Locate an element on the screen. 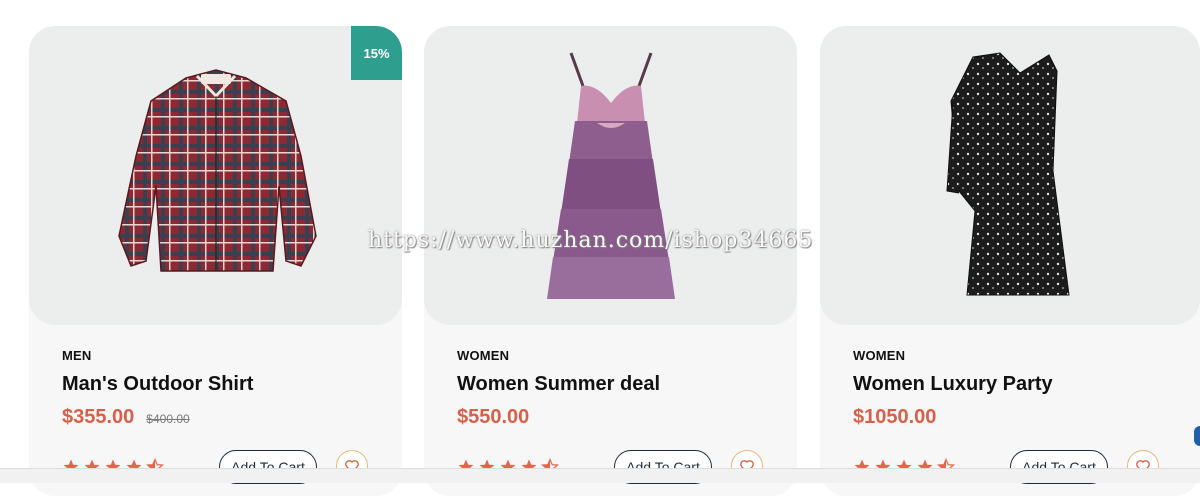 The image size is (1200, 496). product-old-price: $400.00 is located at coordinates (168, 419).